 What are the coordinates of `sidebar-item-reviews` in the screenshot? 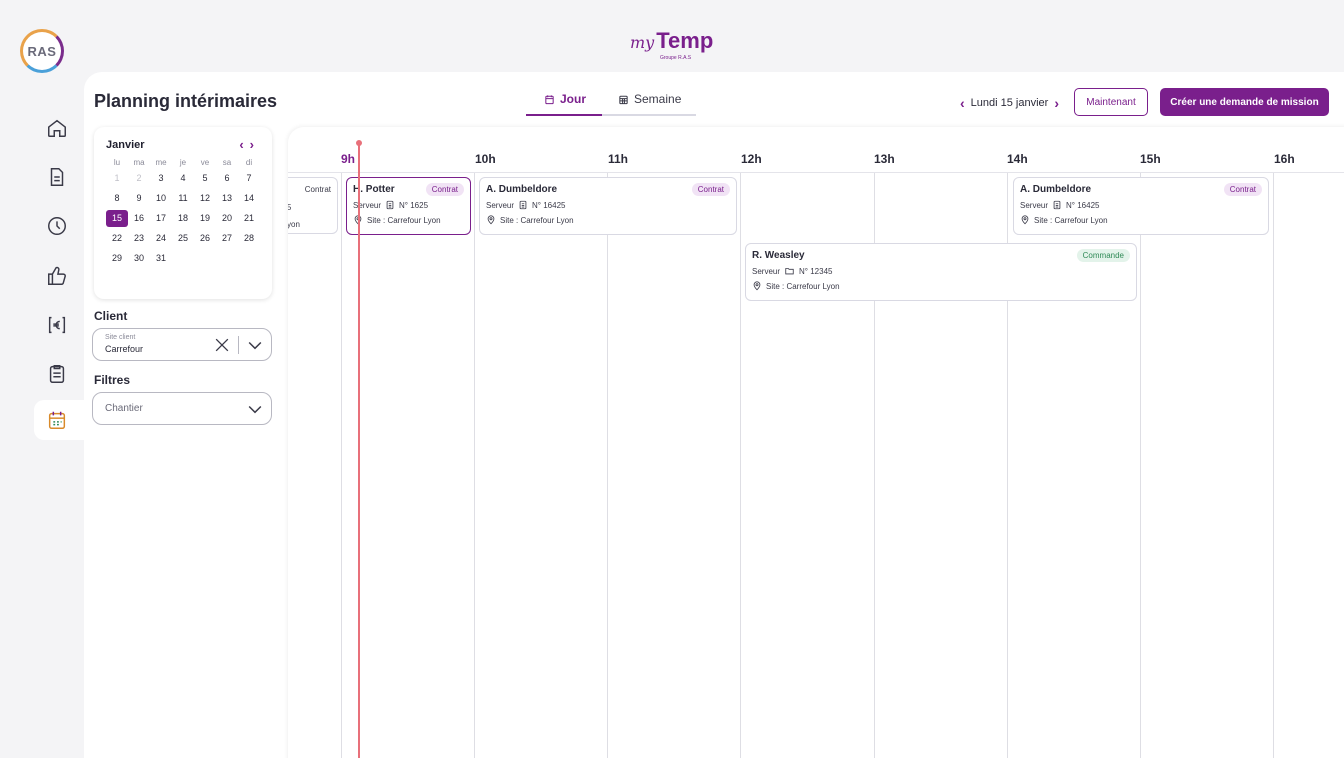 It's located at (59, 276).